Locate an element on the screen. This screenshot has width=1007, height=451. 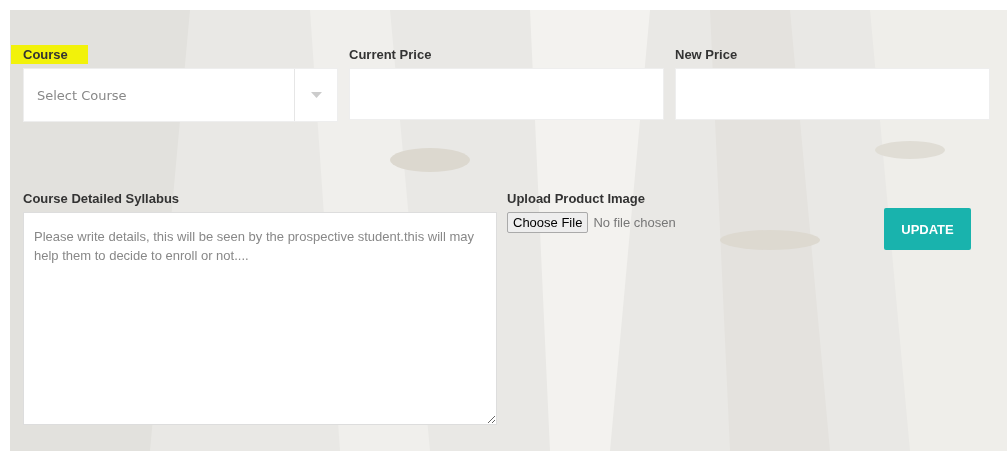
field-label: Course is located at coordinates (49, 54).